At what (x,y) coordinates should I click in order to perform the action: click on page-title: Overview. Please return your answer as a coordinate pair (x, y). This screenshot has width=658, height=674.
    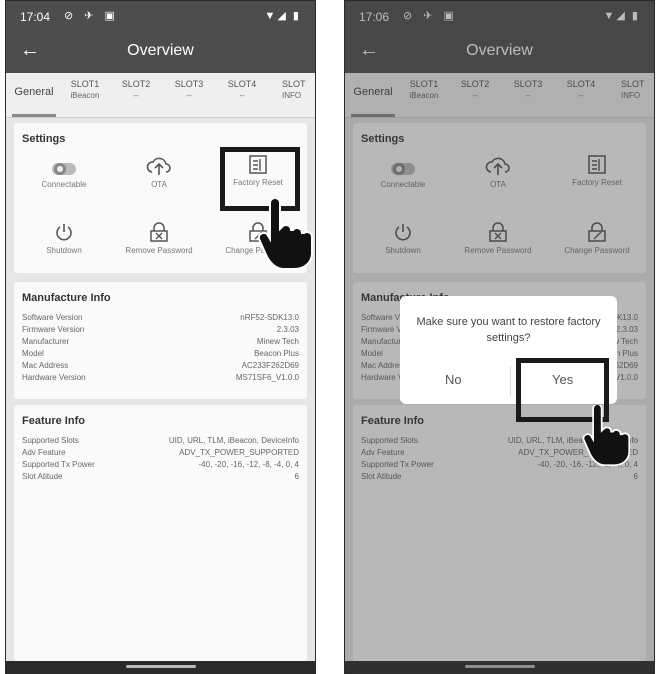
    Looking at the image, I should click on (160, 50).